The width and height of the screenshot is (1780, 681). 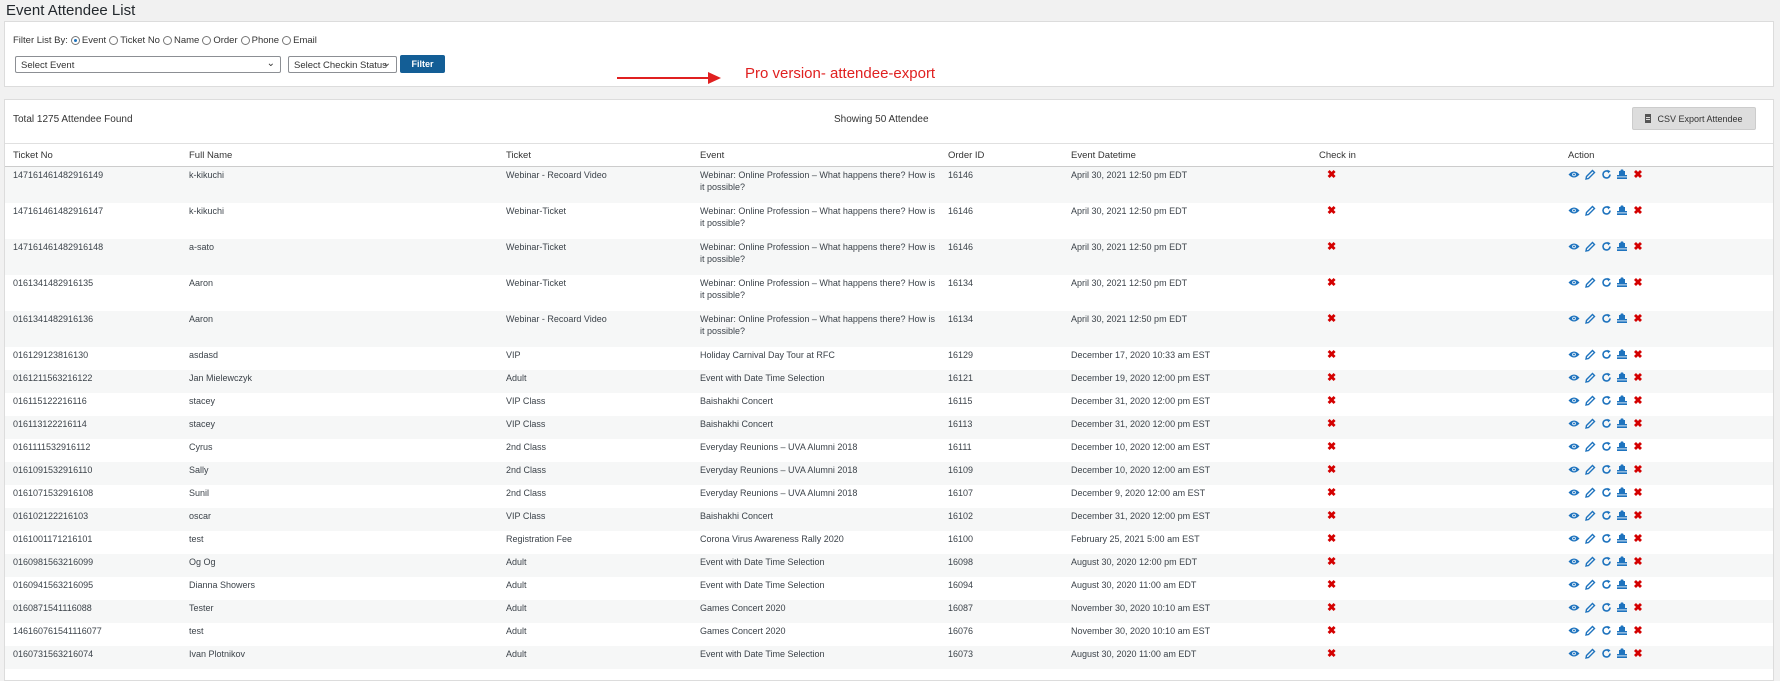 What do you see at coordinates (207, 40) in the screenshot?
I see `radio-order` at bounding box center [207, 40].